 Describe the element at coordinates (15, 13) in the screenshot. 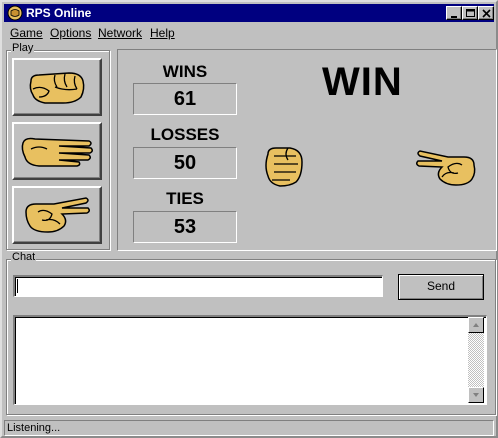

I see `app-icon` at that location.